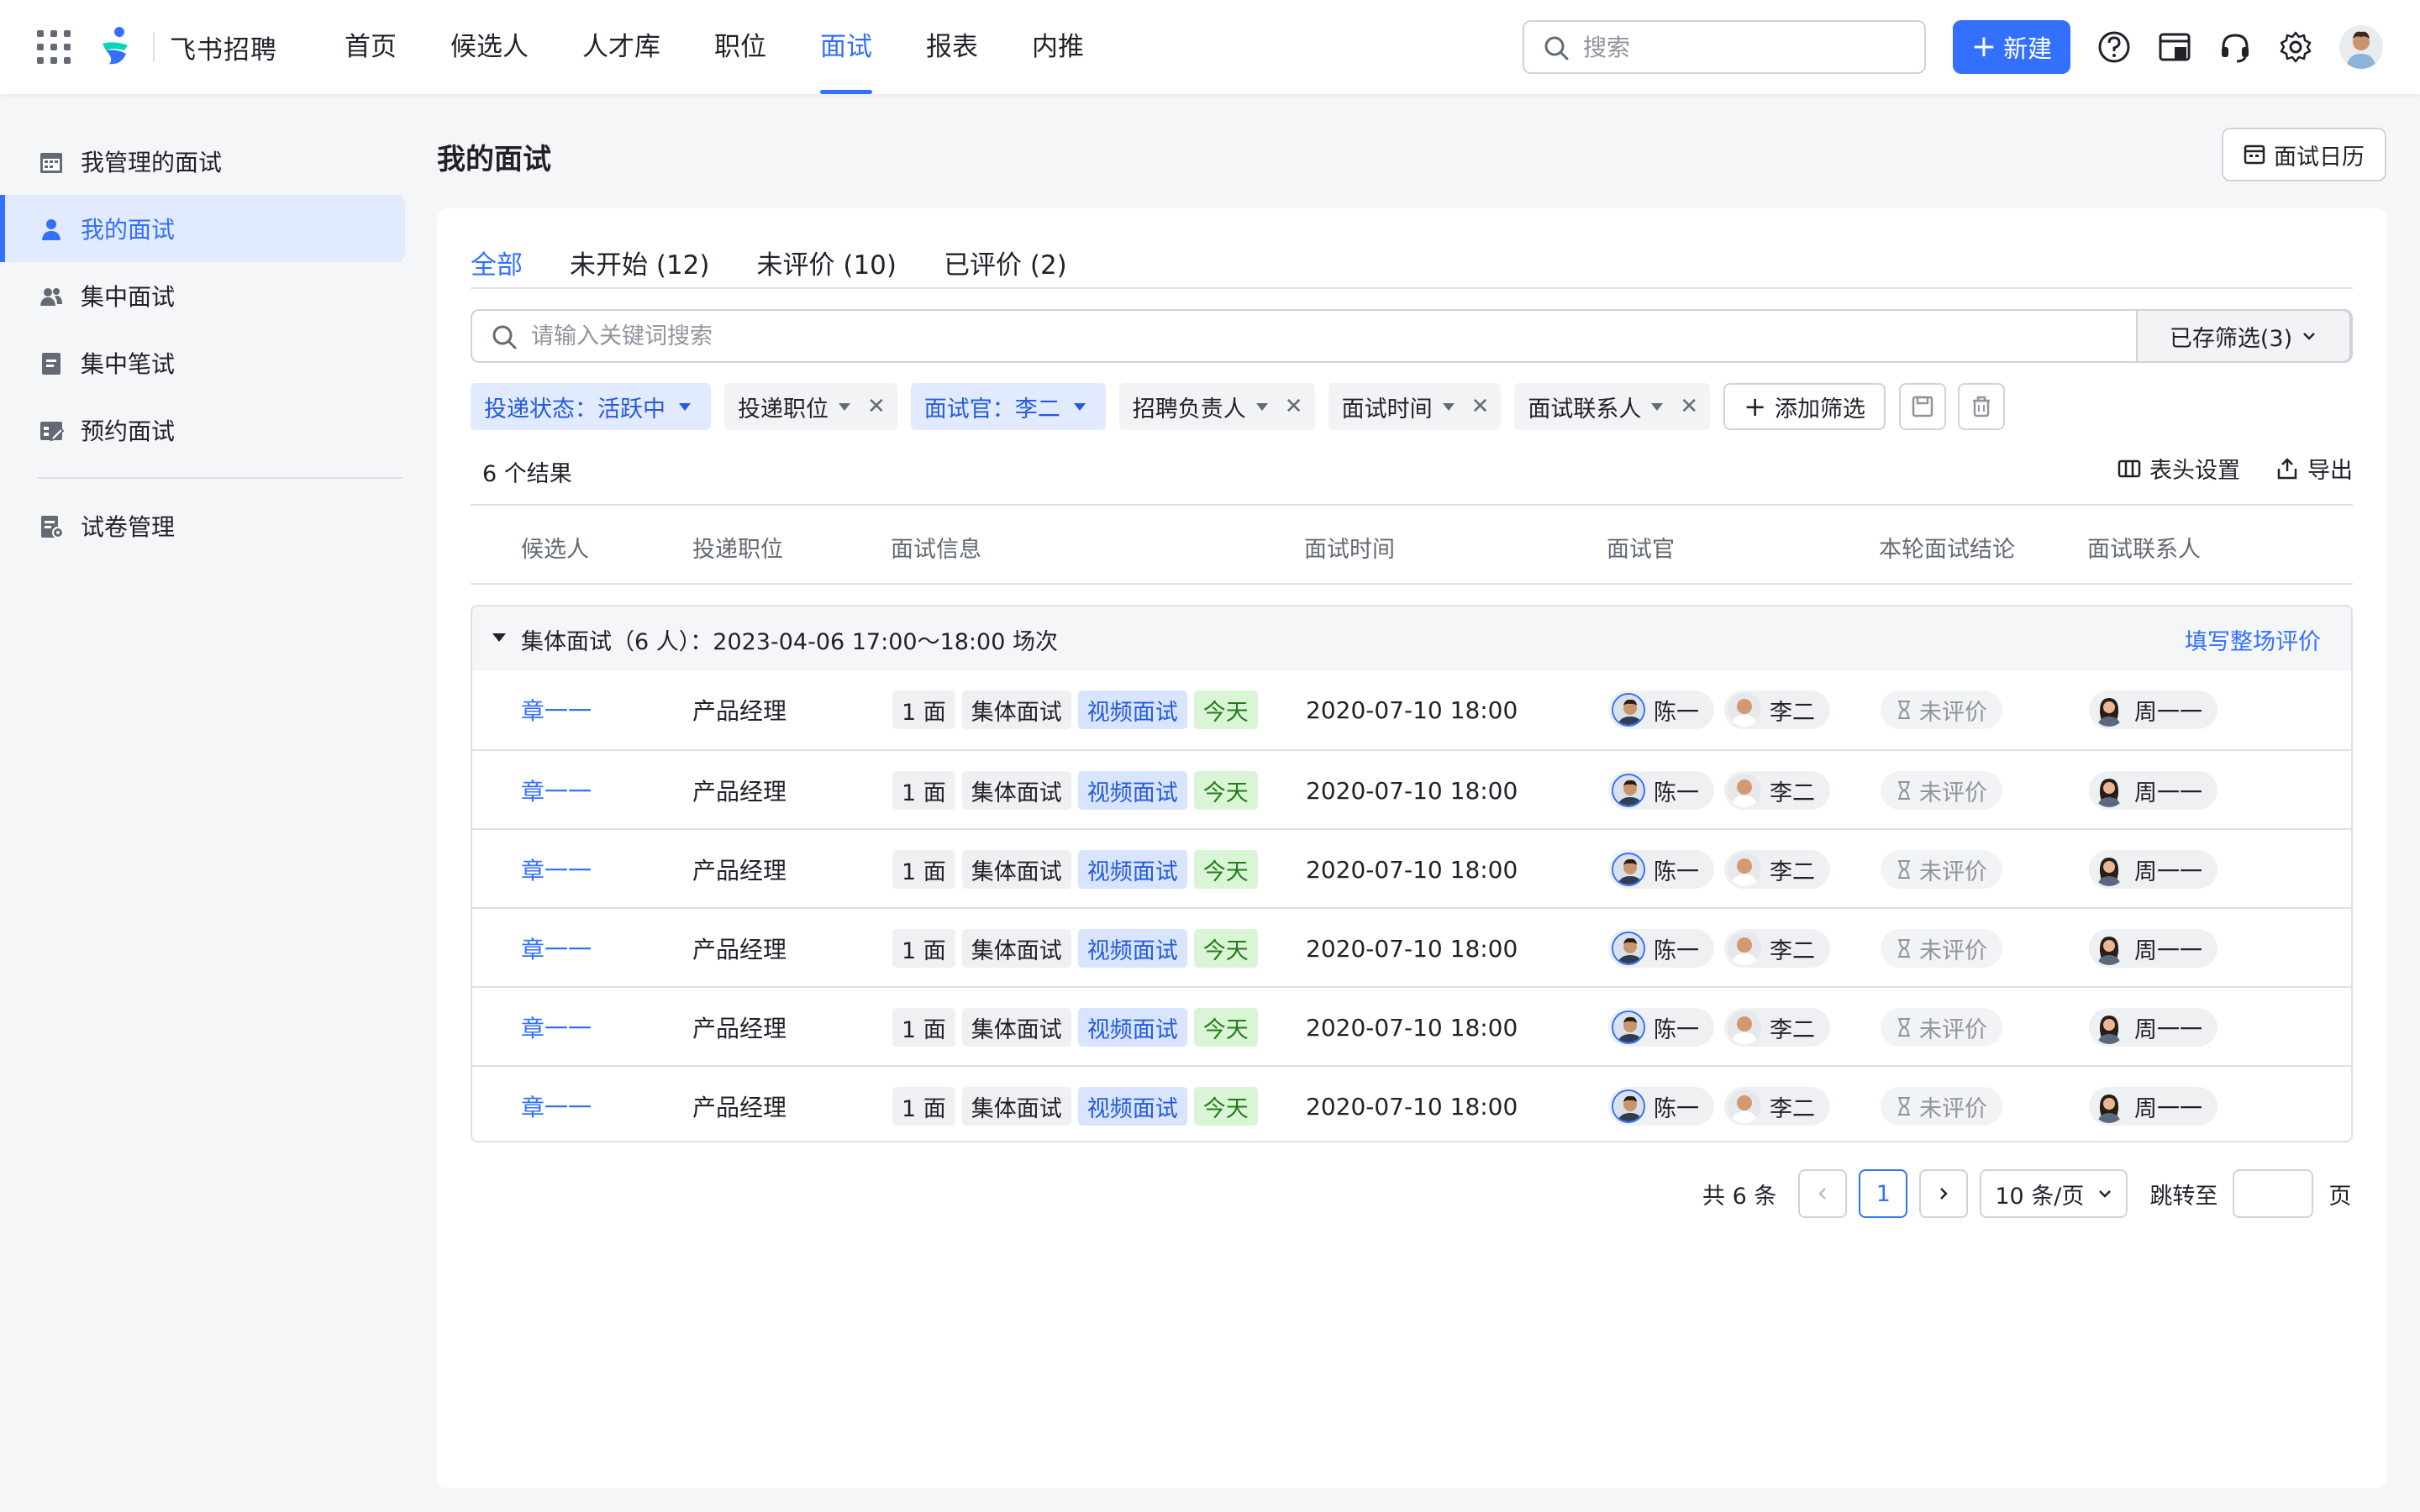 The height and width of the screenshot is (1512, 2420). Describe the element at coordinates (202, 161) in the screenshot. I see `sidebar-item-managed-interviews: 我管理的面试` at that location.